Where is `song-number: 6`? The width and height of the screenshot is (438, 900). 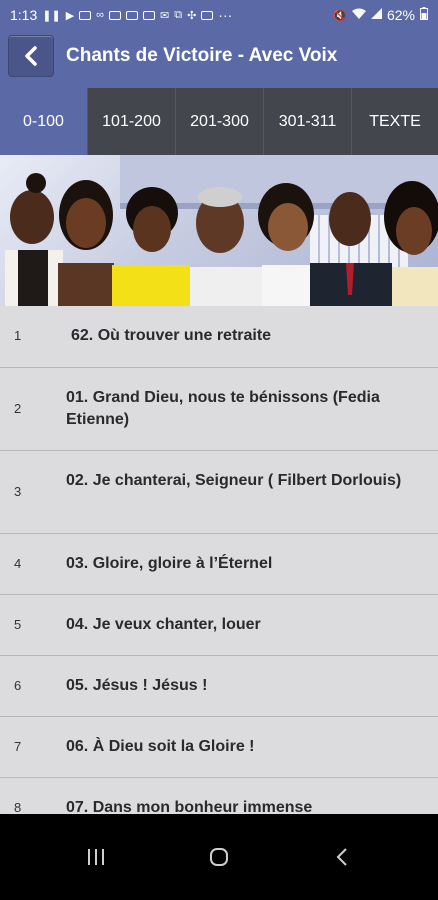
song-number: 6 is located at coordinates (18, 685).